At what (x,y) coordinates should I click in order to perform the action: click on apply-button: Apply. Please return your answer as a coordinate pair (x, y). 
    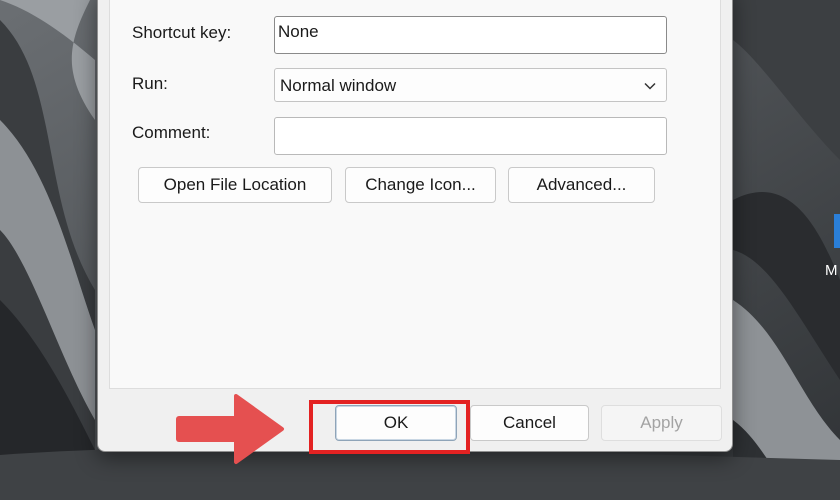
    Looking at the image, I should click on (661, 423).